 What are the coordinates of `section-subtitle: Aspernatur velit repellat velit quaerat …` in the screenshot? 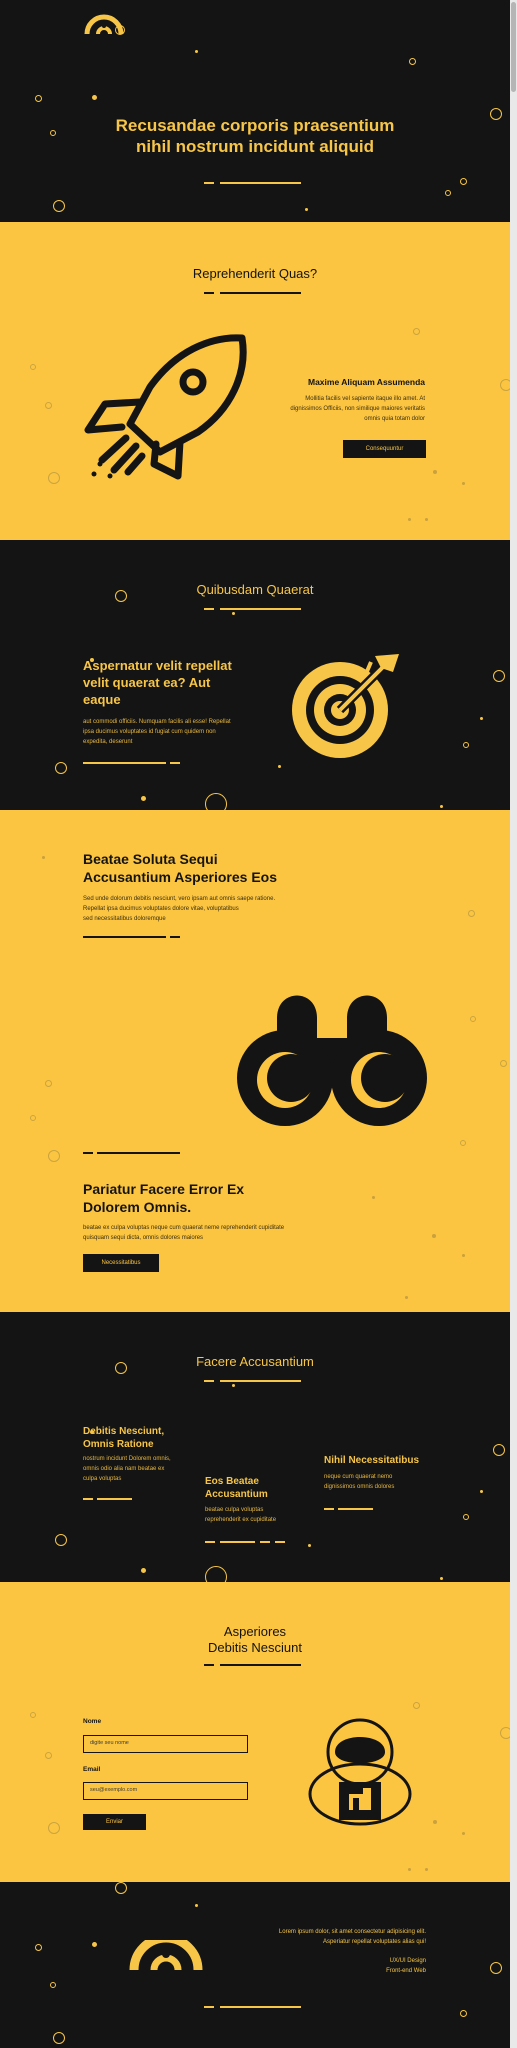 It's located at (157, 682).